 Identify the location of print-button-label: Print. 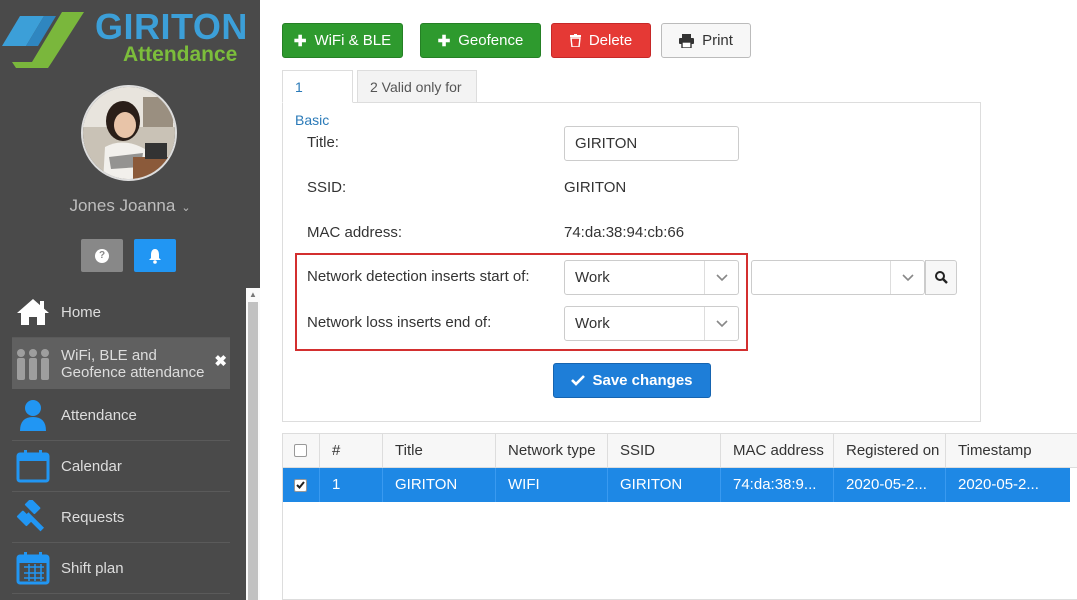
(717, 40).